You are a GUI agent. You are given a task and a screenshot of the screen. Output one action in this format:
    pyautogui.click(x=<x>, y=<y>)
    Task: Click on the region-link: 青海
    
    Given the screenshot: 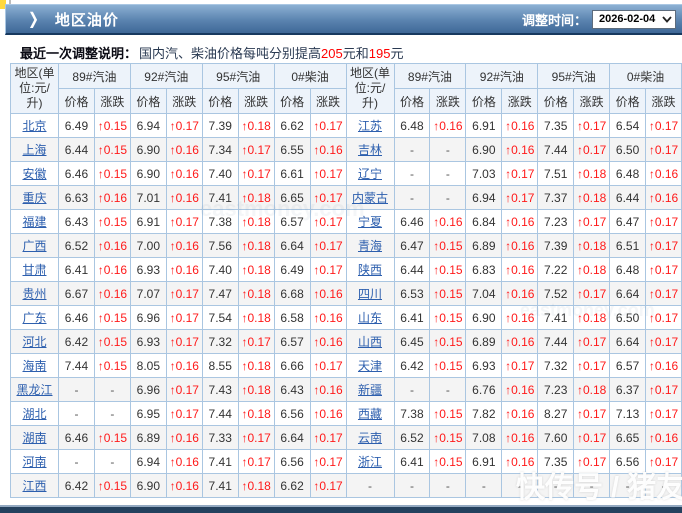 What is the action you would take?
    pyautogui.click(x=370, y=246)
    